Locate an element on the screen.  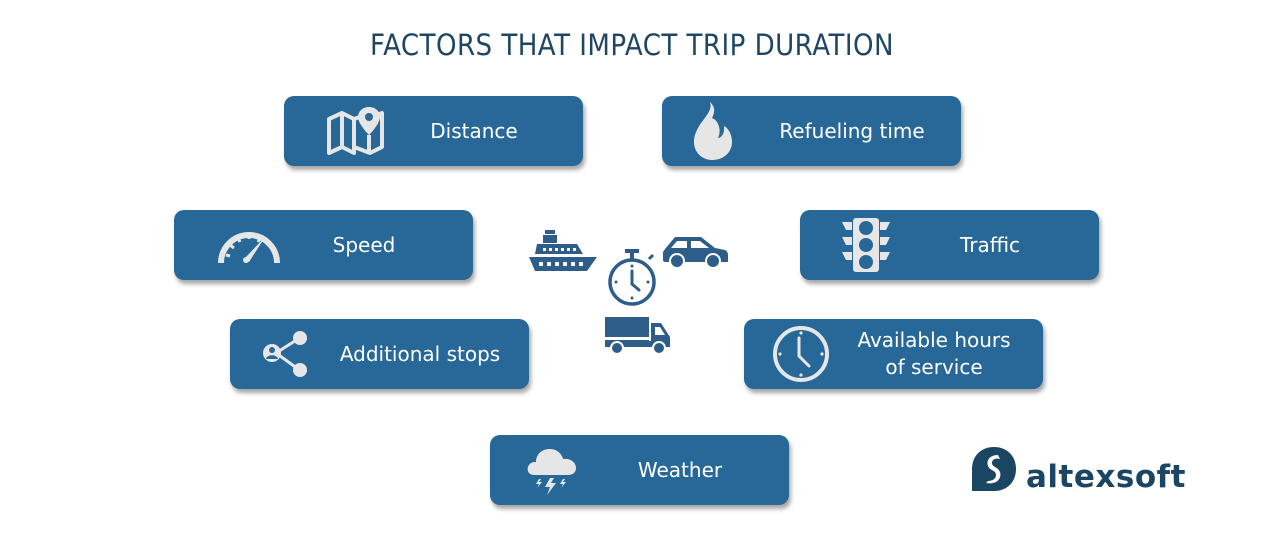
factor-label-line: of service is located at coordinates (934, 367).